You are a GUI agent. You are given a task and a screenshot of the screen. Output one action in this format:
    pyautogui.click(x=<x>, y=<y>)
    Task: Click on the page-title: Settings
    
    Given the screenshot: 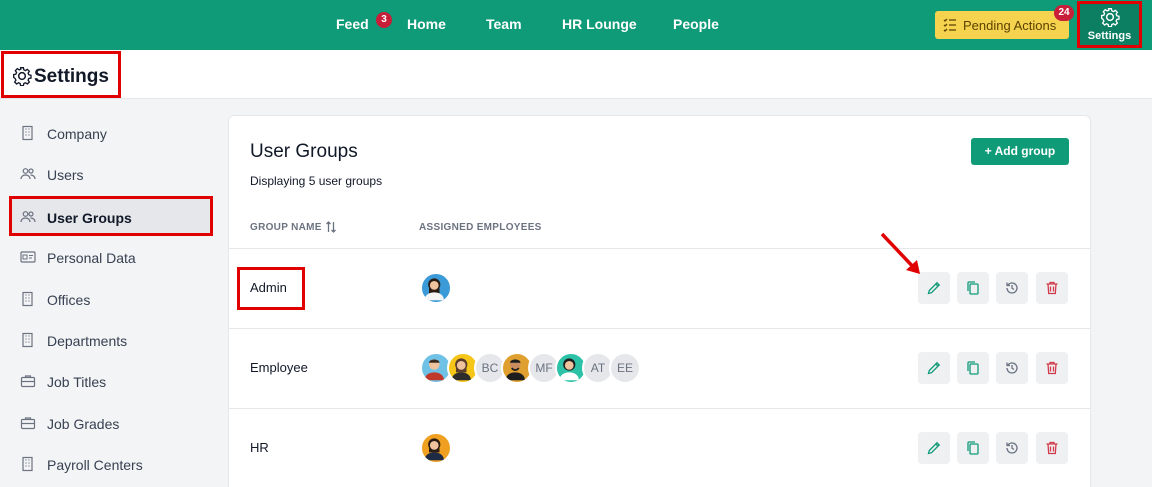 What is the action you would take?
    pyautogui.click(x=61, y=74)
    